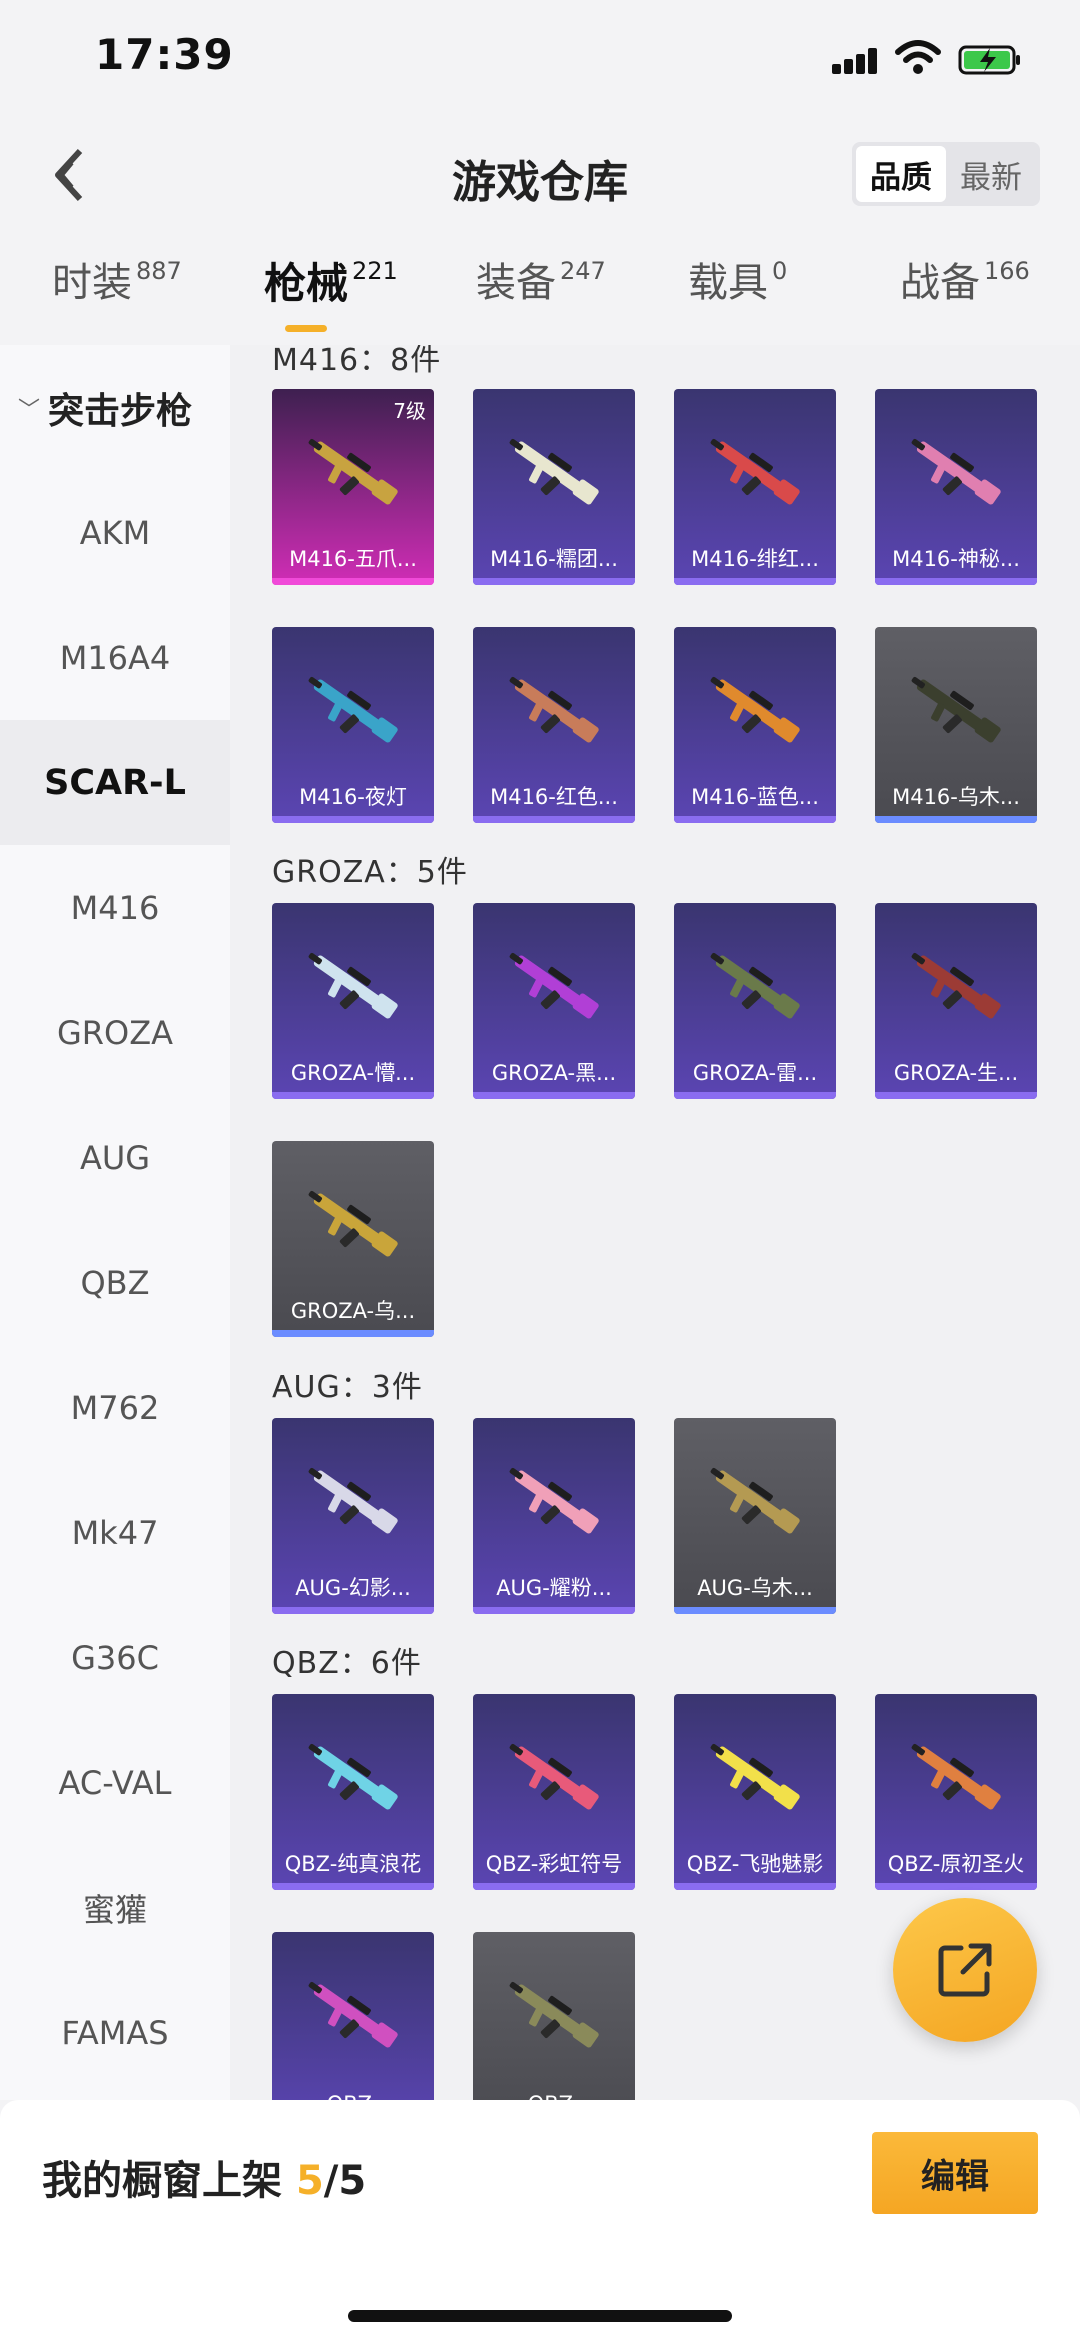 The width and height of the screenshot is (1080, 2337). What do you see at coordinates (115, 782) in the screenshot?
I see `sidebar-item-scar-l: SCAR-L` at bounding box center [115, 782].